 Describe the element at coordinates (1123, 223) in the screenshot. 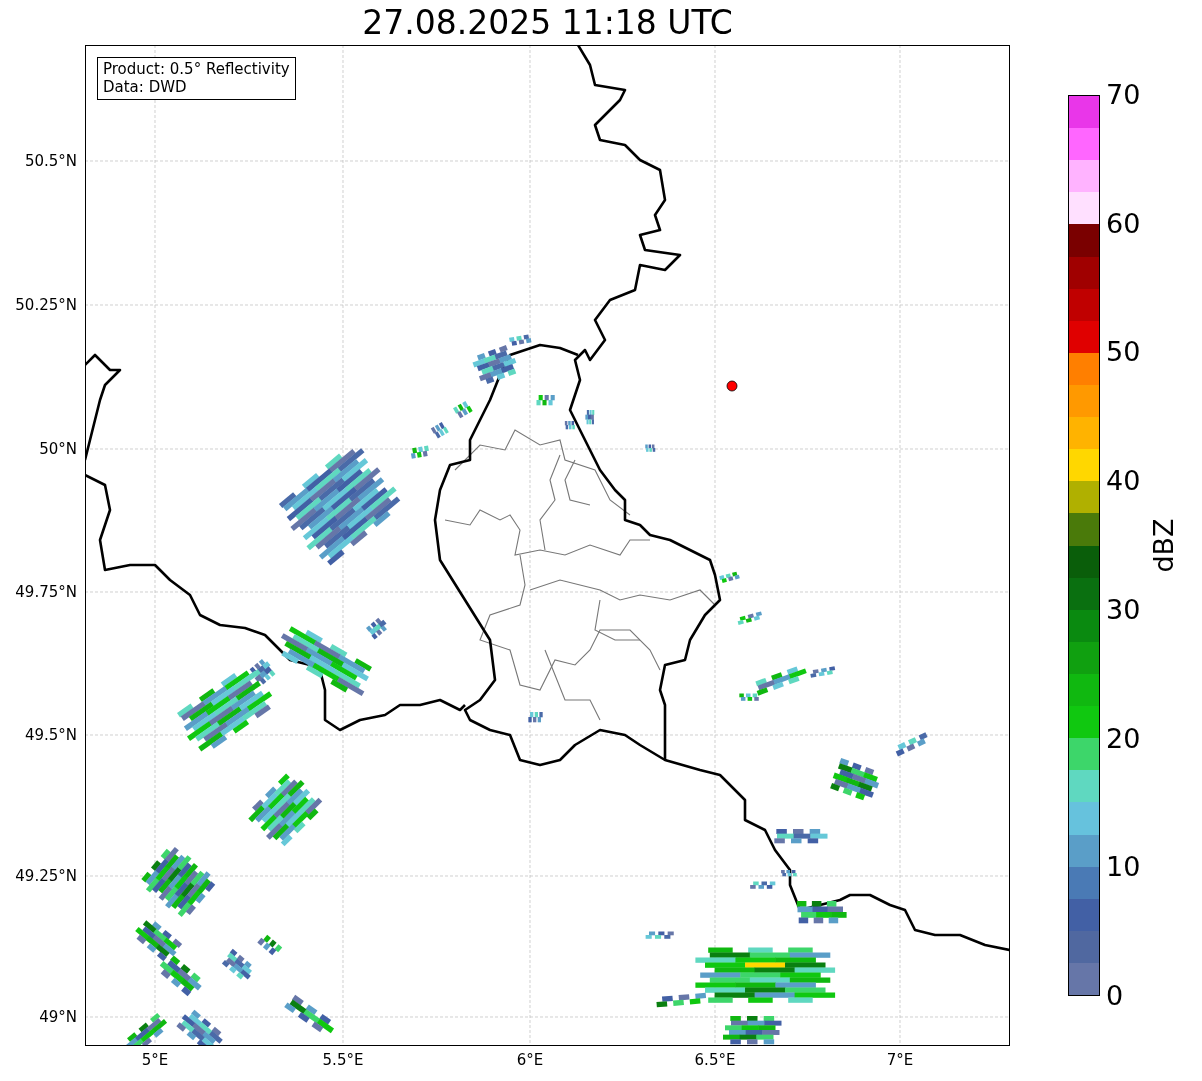

I see `colorbar-tick-label: 60` at that location.